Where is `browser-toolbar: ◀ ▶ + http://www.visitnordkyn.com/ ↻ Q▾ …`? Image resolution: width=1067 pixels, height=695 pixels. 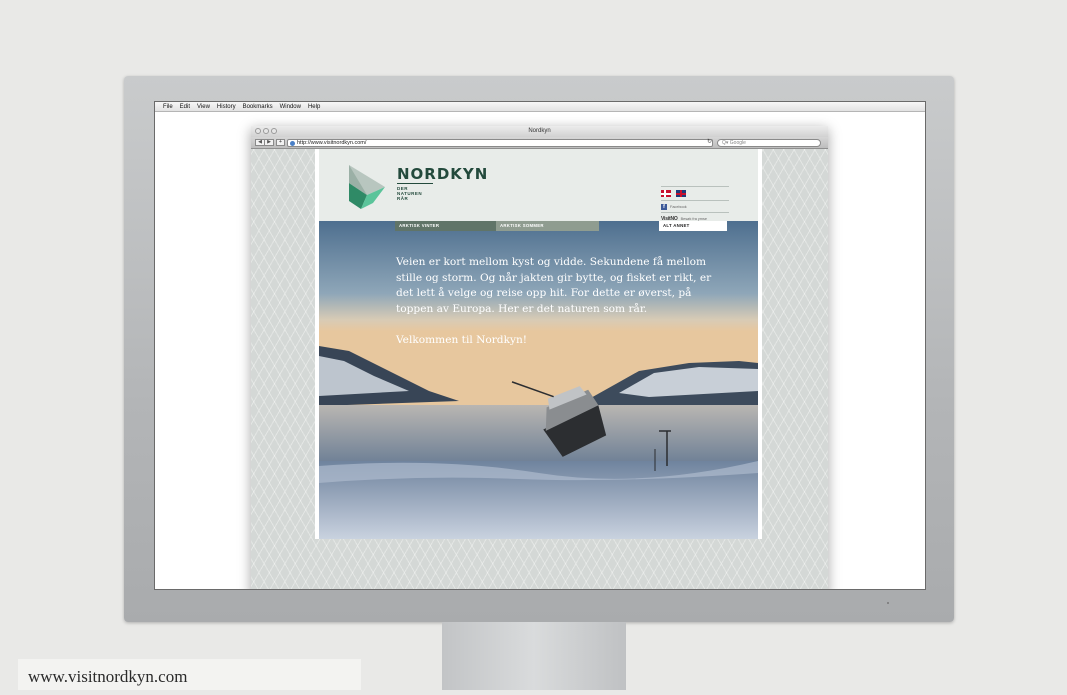
browser-toolbar: ◀ ▶ + http://www.visitnordkyn.com/ ↻ Q▾ … is located at coordinates (539, 143).